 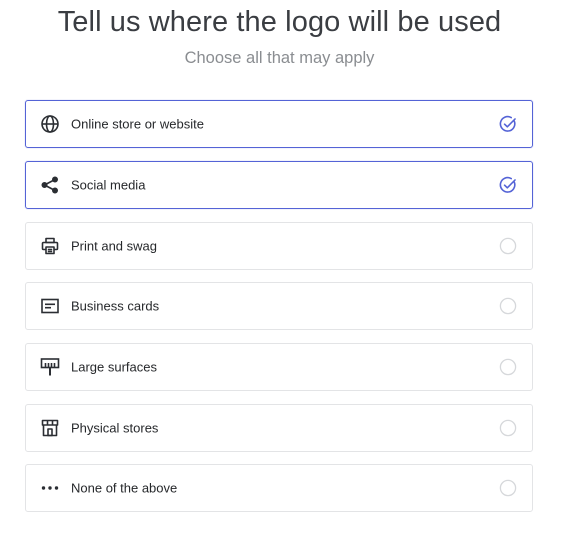 What do you see at coordinates (50, 488) in the screenshot?
I see `more-dots-icon` at bounding box center [50, 488].